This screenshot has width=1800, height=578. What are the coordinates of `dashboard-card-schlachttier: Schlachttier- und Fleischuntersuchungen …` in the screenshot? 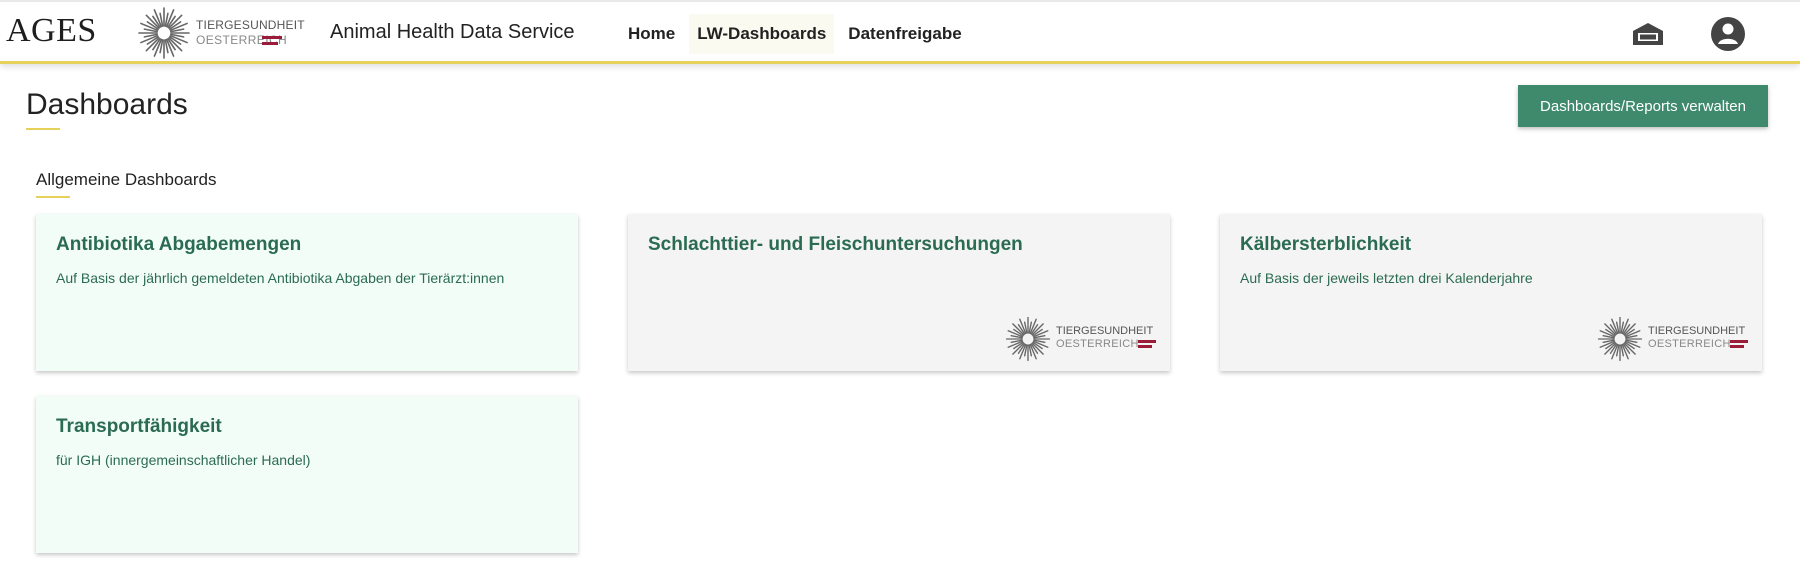 It's located at (899, 292).